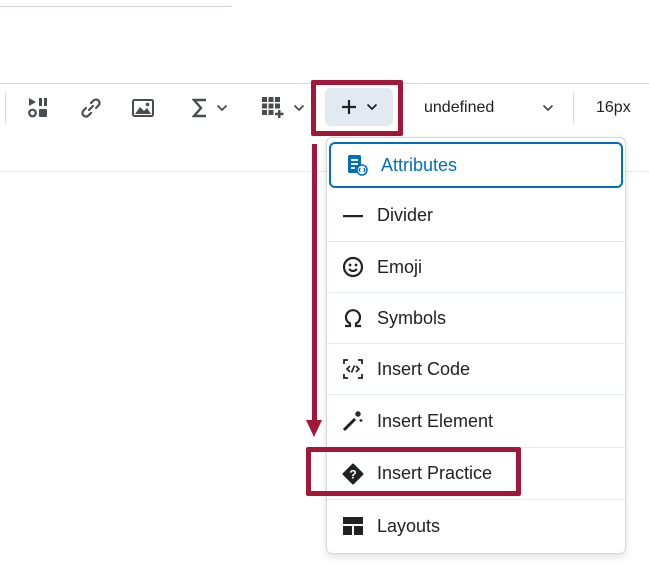 Image resolution: width=649 pixels, height=580 pixels. Describe the element at coordinates (476, 165) in the screenshot. I see `menu-item-attributes: Attributes` at that location.